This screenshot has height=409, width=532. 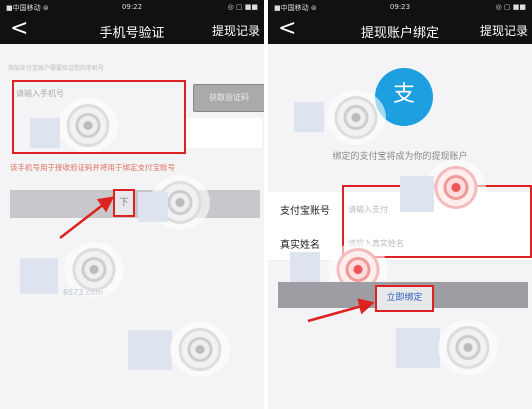 What do you see at coordinates (83, 292) in the screenshot?
I see `site-watermark: 9573.com` at bounding box center [83, 292].